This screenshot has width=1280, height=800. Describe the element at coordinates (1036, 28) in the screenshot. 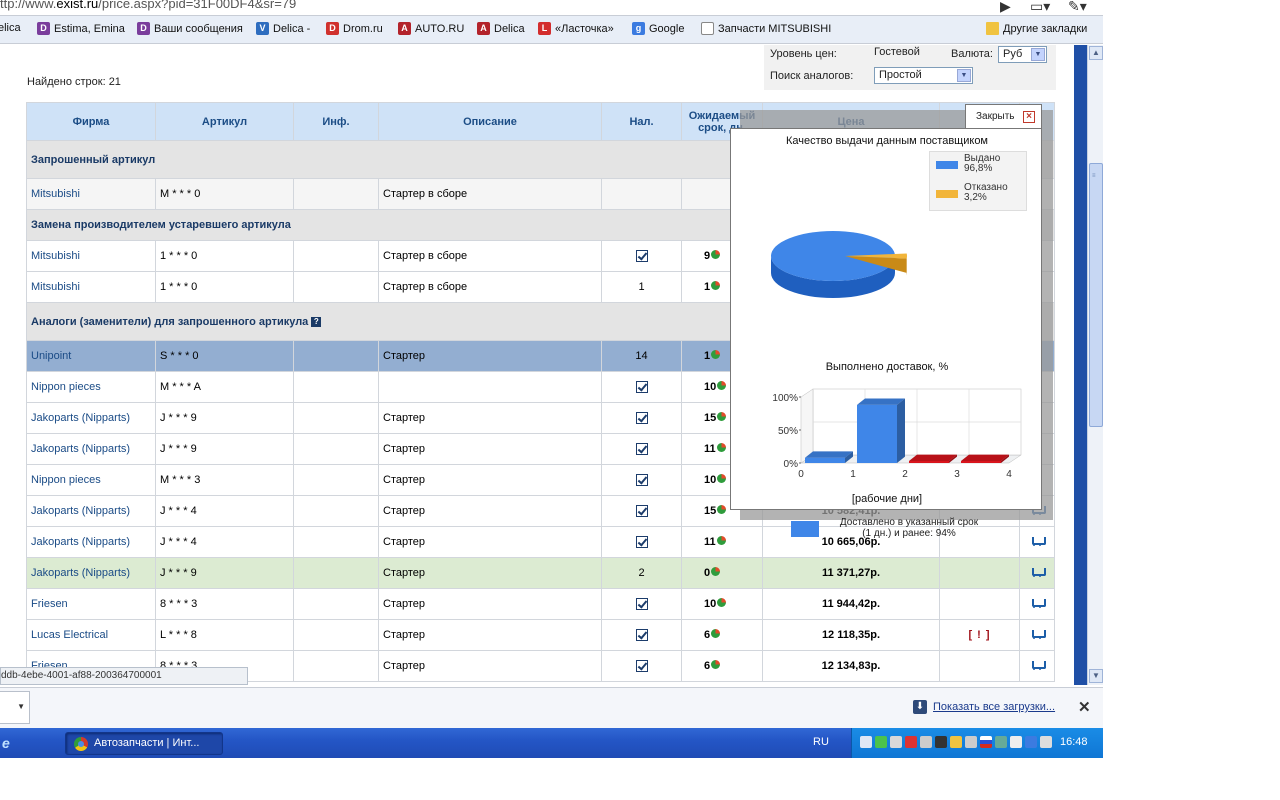

I see `other-bookmarks: Другие закладки` at that location.